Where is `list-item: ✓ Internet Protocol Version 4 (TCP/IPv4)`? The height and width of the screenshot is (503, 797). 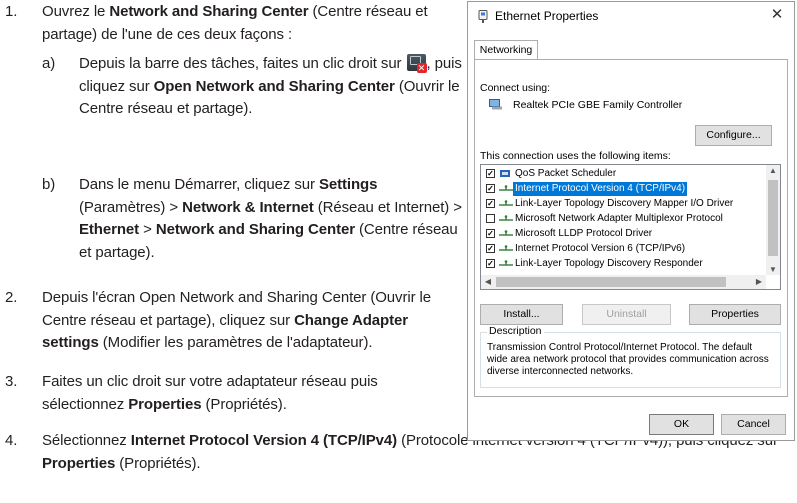 list-item: ✓ Internet Protocol Version 4 (TCP/IPv4) is located at coordinates (624, 189).